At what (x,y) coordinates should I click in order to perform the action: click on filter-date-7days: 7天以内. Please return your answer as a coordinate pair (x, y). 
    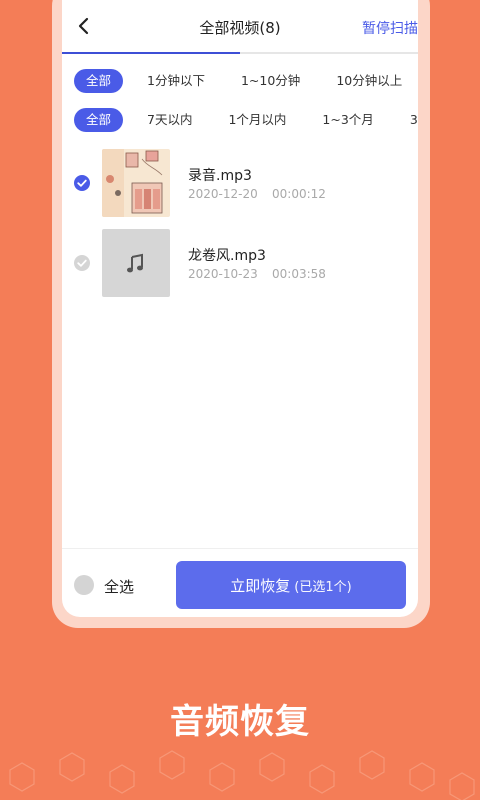
    Looking at the image, I should click on (169, 120).